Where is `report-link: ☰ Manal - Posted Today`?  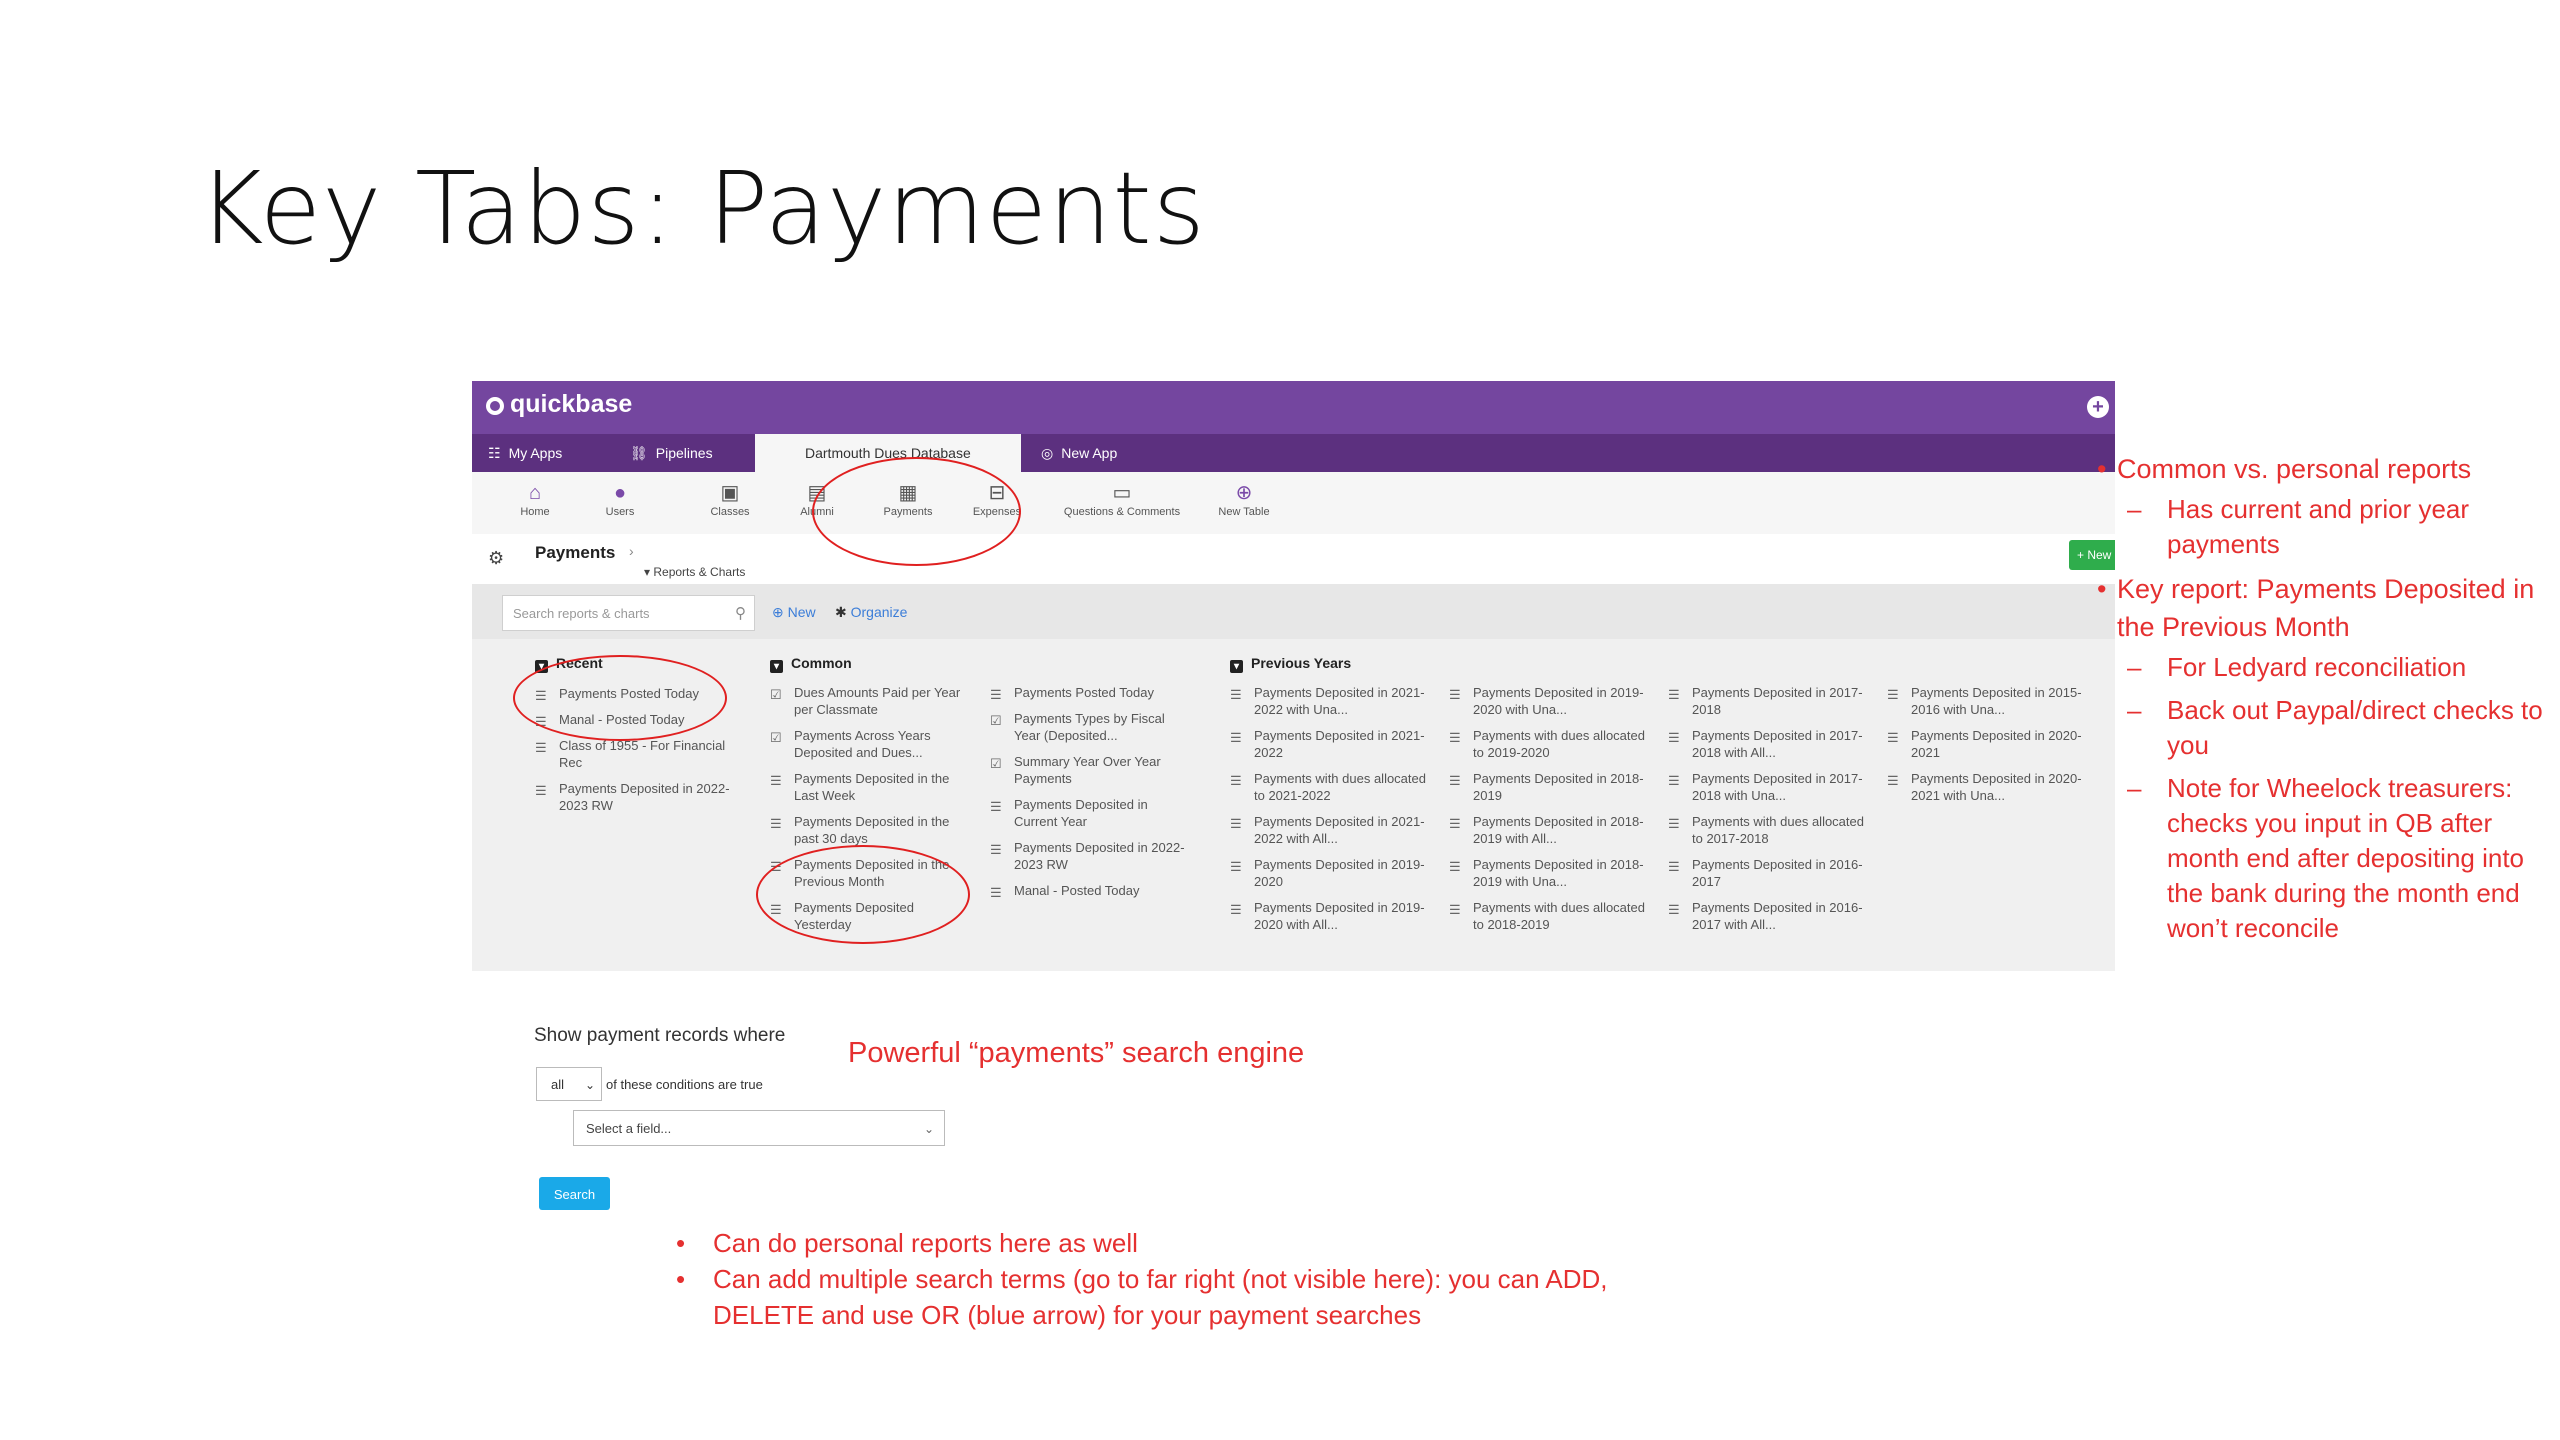 report-link: ☰ Manal - Posted Today is located at coordinates (1092, 891).